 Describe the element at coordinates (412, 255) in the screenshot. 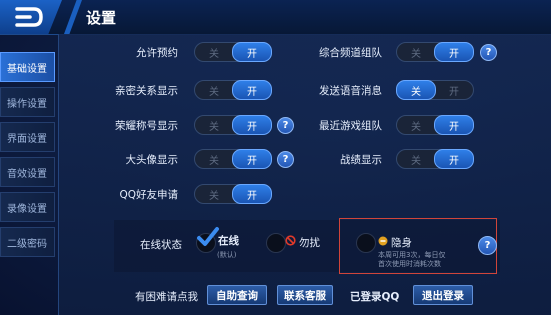

I see `invisible-note-line1: 本周可用3次，每日仅` at that location.